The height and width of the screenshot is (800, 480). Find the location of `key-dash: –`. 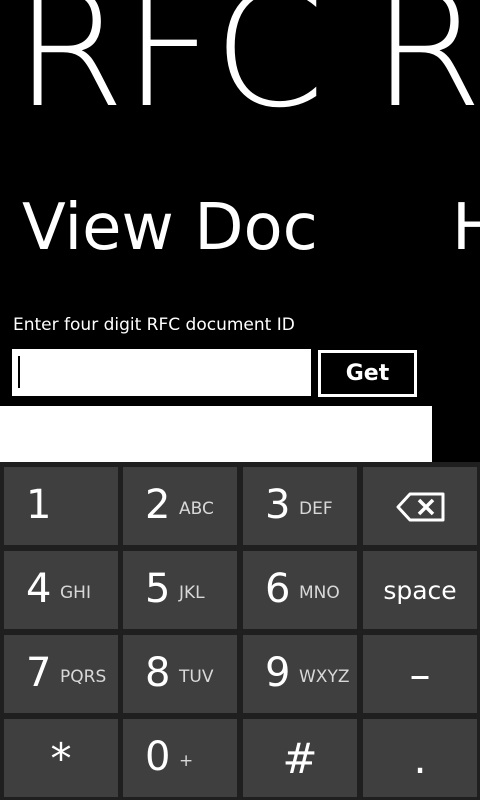

key-dash: – is located at coordinates (420, 674).